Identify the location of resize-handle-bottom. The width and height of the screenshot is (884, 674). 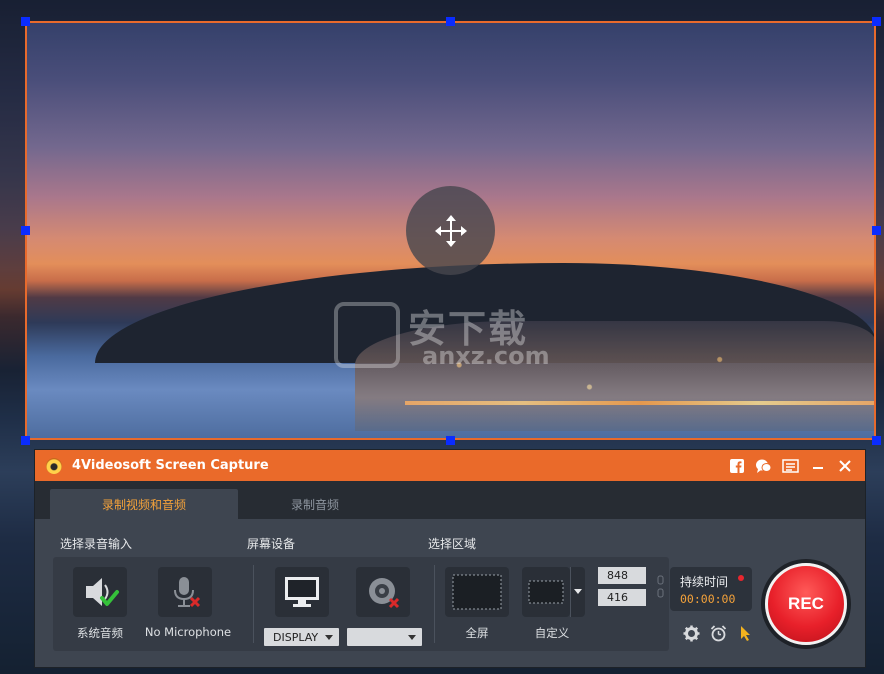
(450, 440).